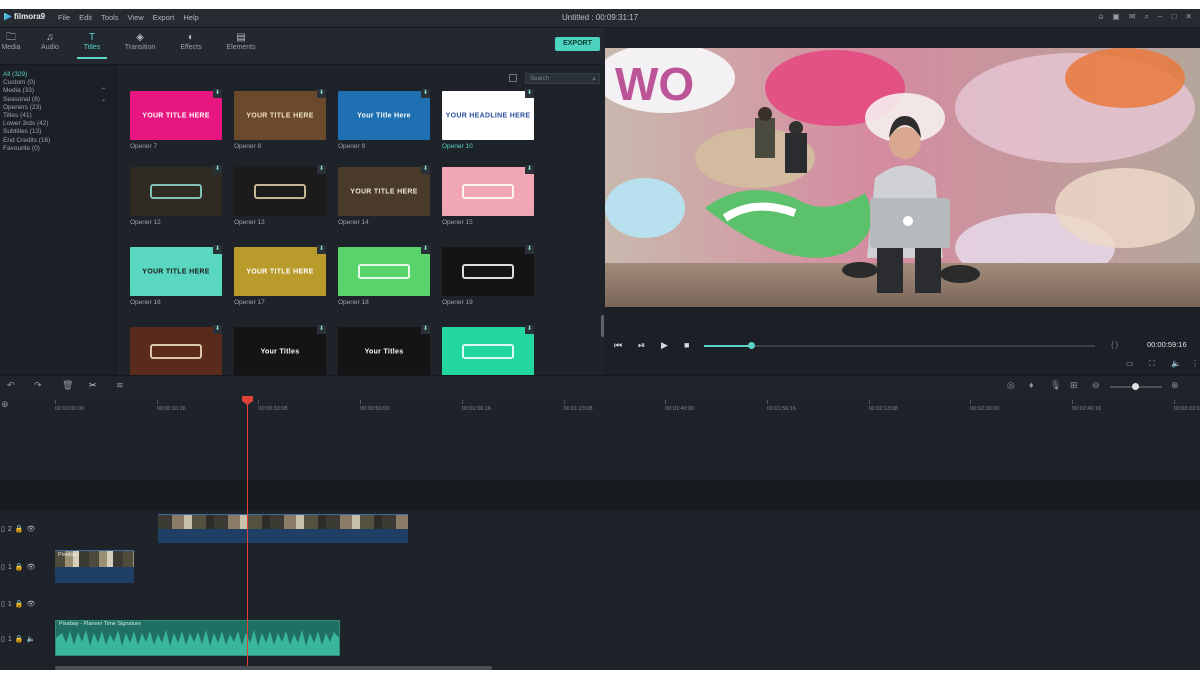 This screenshot has height=675, width=1200. Describe the element at coordinates (1100, 17) in the screenshot. I see `account-icon: ⍝` at that location.